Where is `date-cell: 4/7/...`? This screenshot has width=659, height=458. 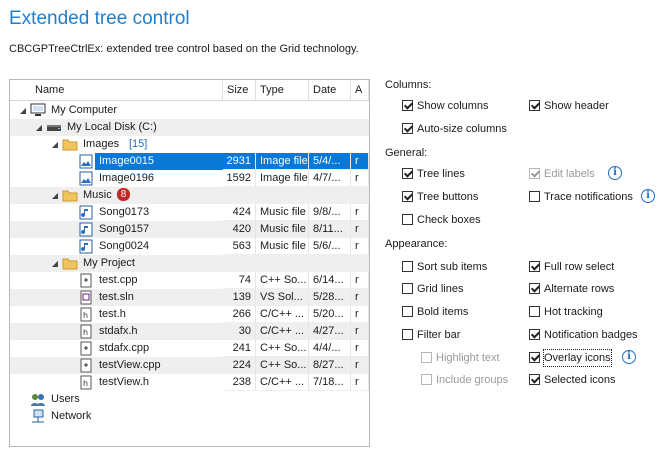 date-cell: 4/7/... is located at coordinates (330, 178).